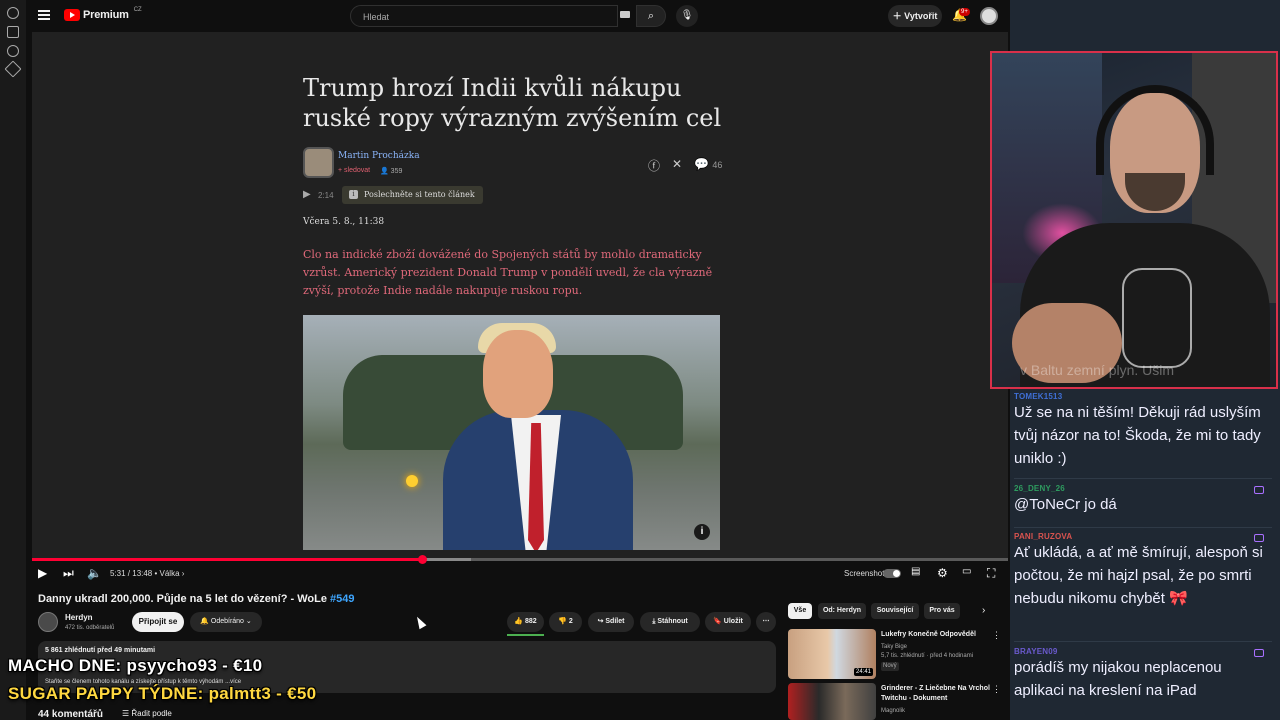 Image resolution: width=1280 pixels, height=720 pixels. I want to click on episode-hashtag: #549, so click(342, 599).